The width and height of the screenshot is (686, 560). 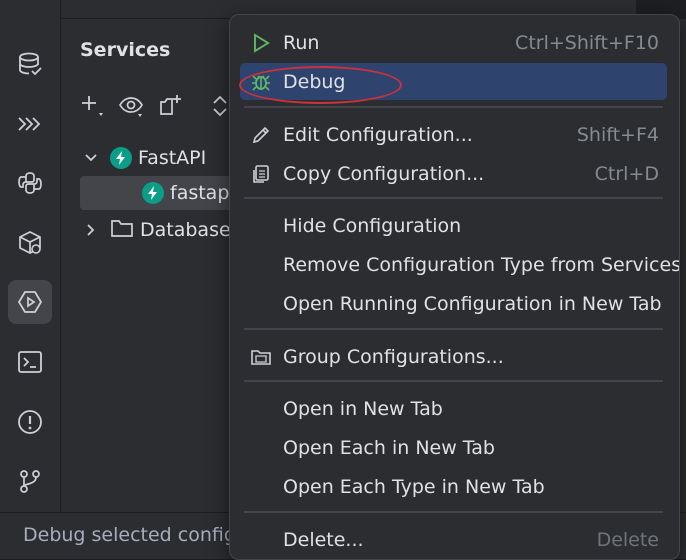 What do you see at coordinates (91, 230) in the screenshot?
I see `chevron-right-icon` at bounding box center [91, 230].